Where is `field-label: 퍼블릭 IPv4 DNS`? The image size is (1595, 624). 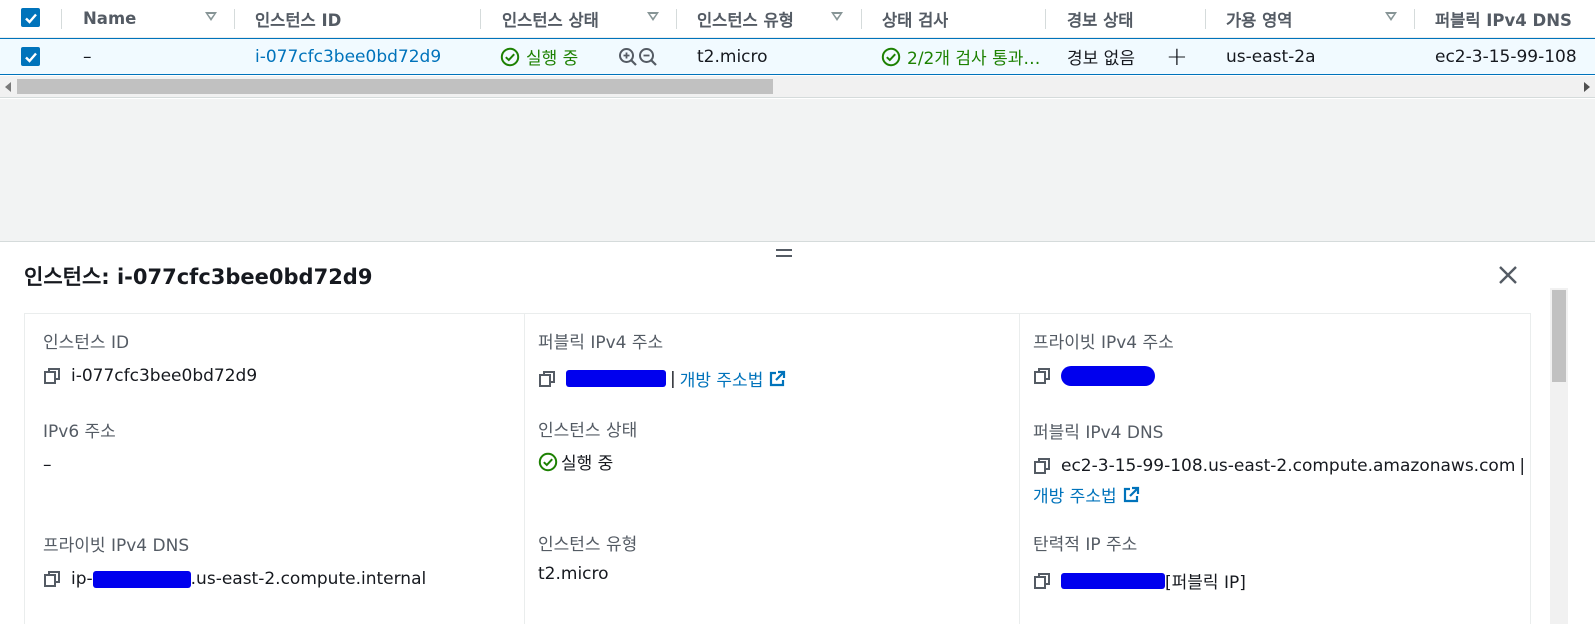 field-label: 퍼블릭 IPv4 DNS is located at coordinates (1098, 433).